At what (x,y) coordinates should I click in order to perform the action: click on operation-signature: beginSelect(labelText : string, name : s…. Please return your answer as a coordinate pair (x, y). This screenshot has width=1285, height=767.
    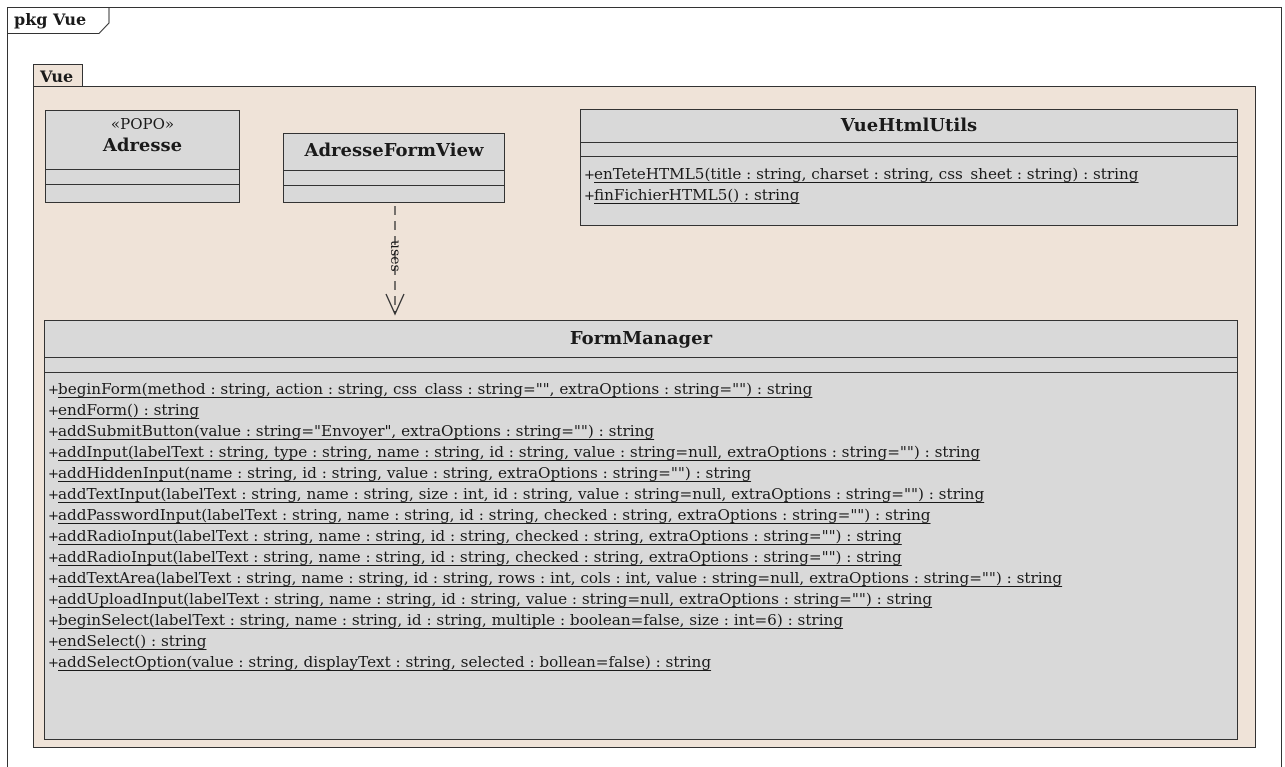
    Looking at the image, I should click on (451, 620).